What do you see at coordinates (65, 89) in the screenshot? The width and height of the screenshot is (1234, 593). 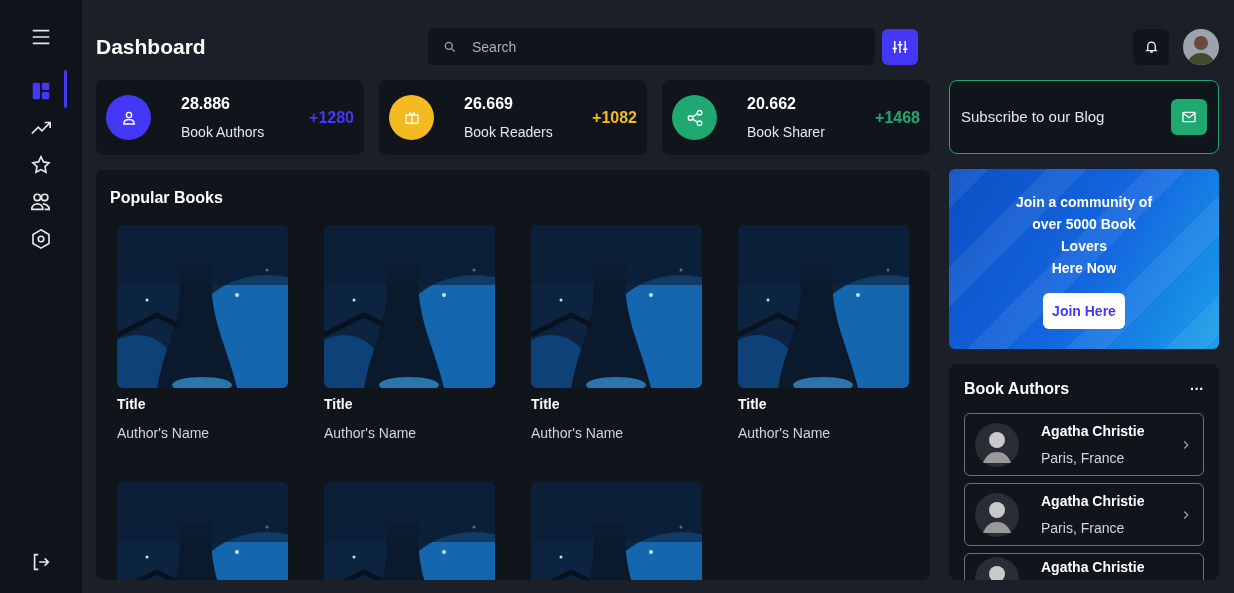 I see `active-indicator` at bounding box center [65, 89].